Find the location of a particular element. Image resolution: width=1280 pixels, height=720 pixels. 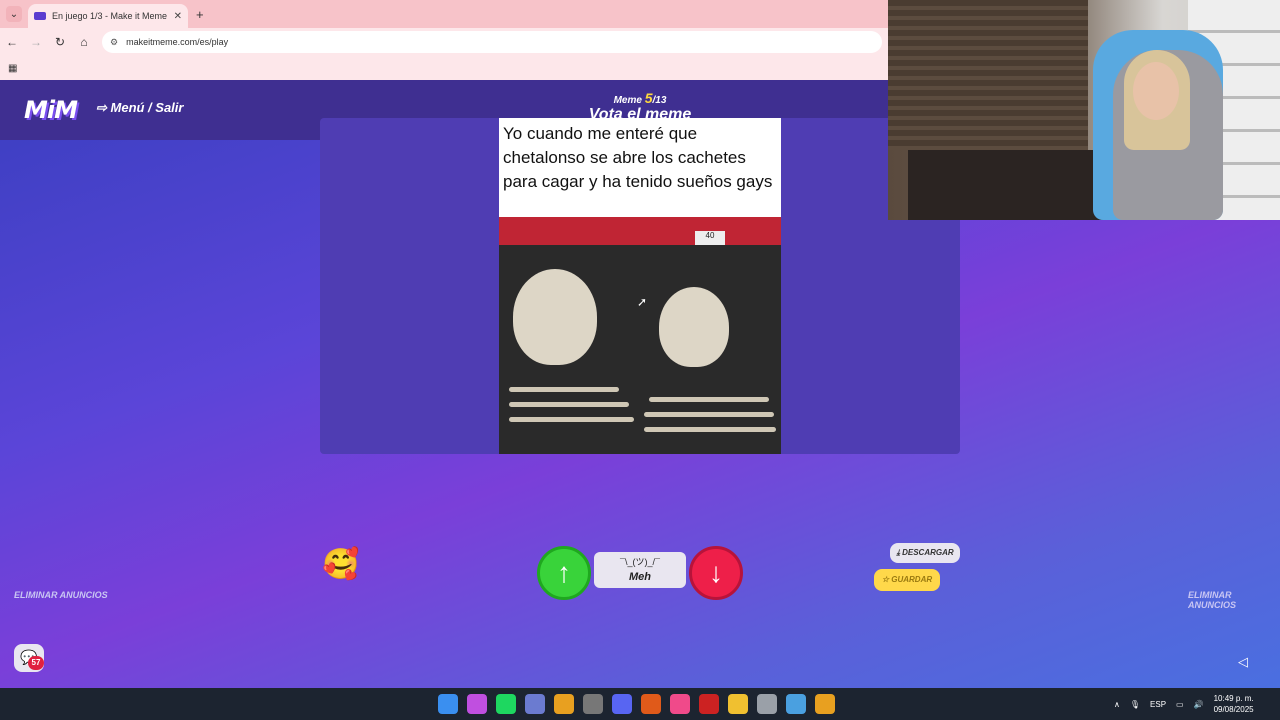

site-info-icon: ⚙ is located at coordinates (114, 42).